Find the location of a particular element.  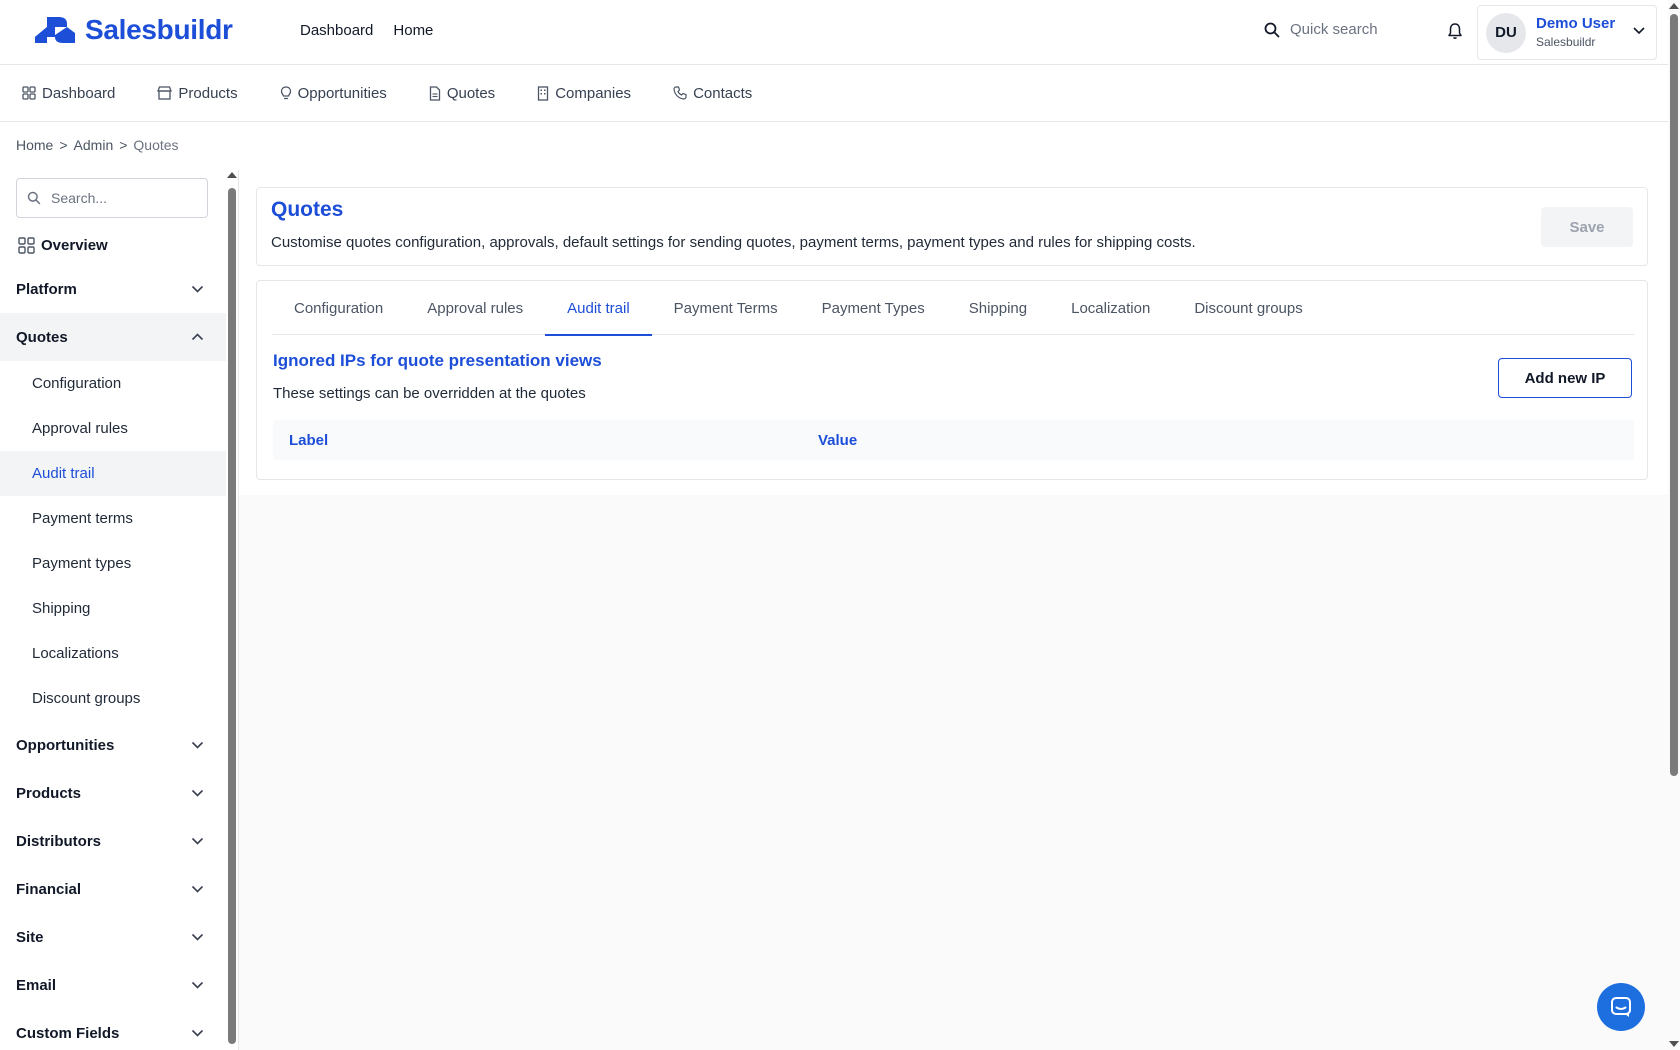

sidebar-group-label: Opportunities is located at coordinates (65, 745).